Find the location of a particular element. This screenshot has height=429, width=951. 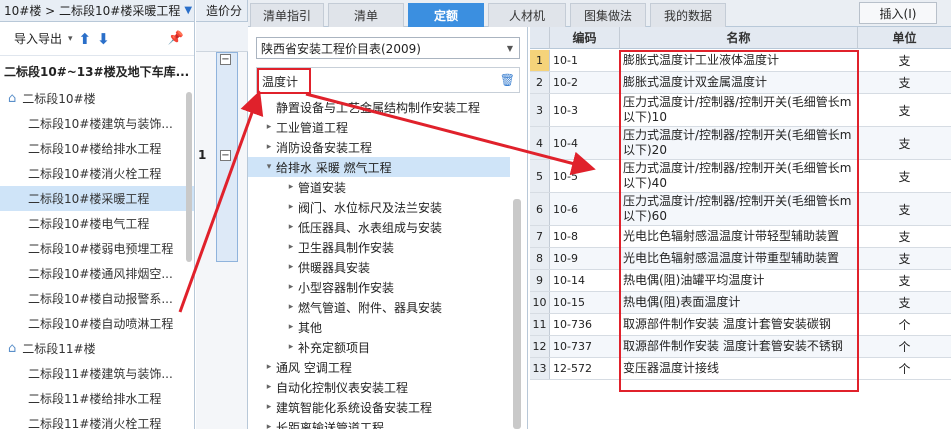

table-row: 1 10-1 膨胀式温度计工业液体温度计 支 is located at coordinates (740, 61).